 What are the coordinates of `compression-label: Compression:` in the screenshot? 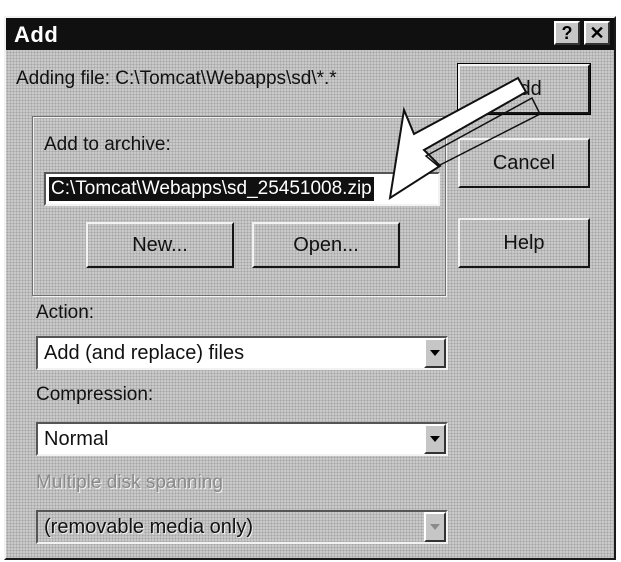 It's located at (95, 394).